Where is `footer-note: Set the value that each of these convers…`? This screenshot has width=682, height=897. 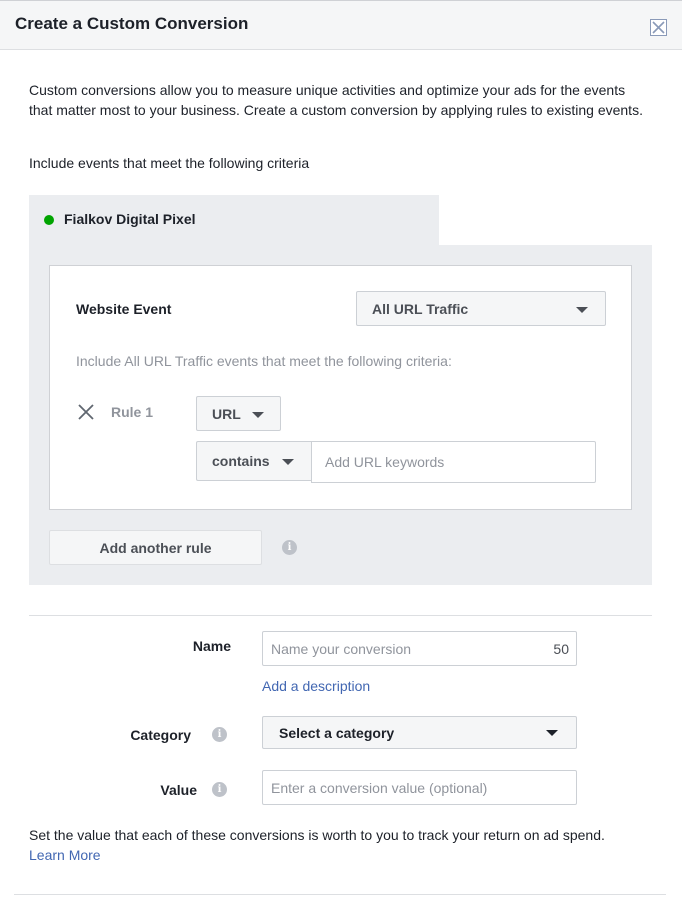 footer-note: Set the value that each of these convers… is located at coordinates (349, 845).